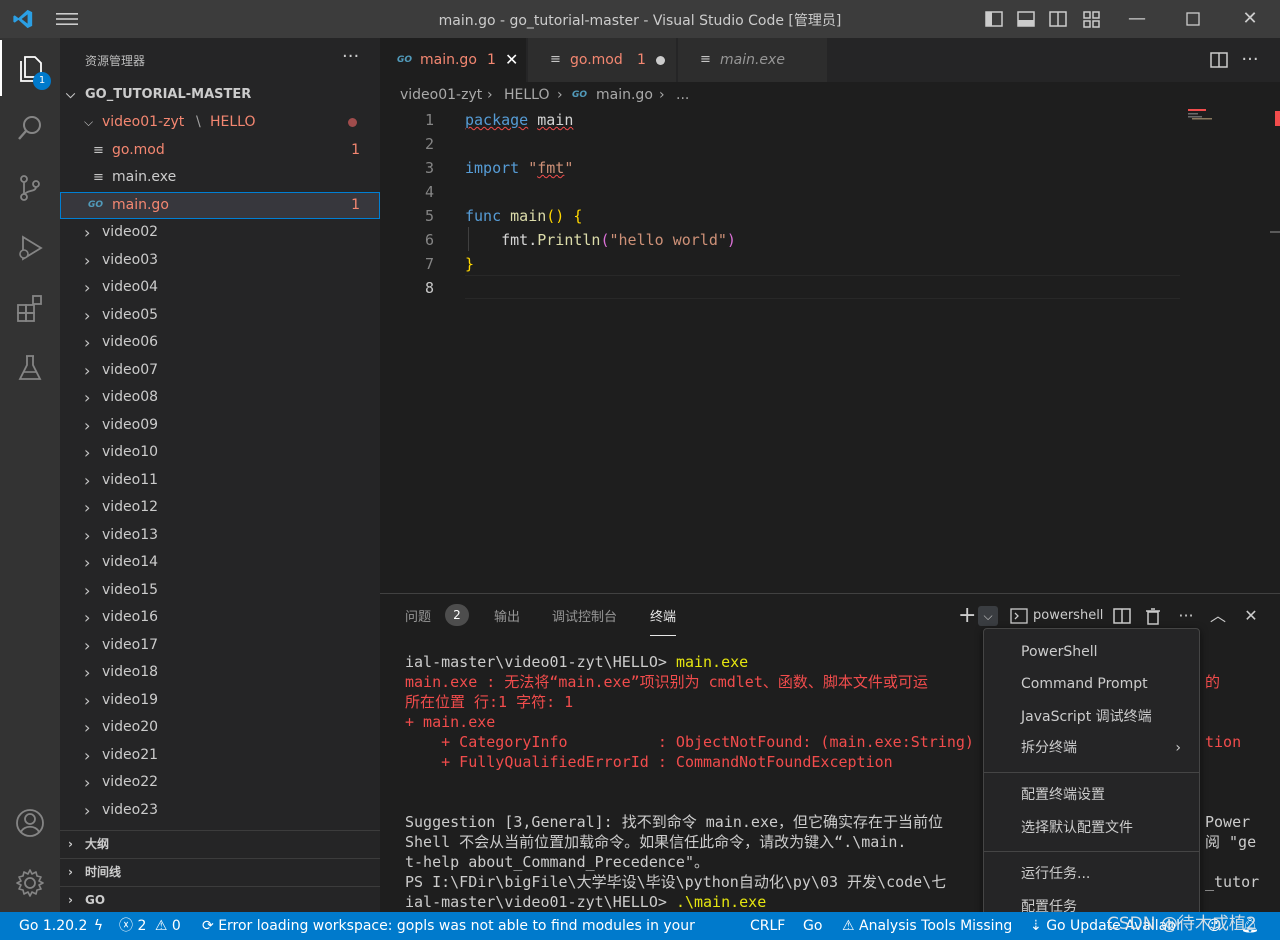  Describe the element at coordinates (220, 480) in the screenshot. I see `folder-video11: › video11` at that location.